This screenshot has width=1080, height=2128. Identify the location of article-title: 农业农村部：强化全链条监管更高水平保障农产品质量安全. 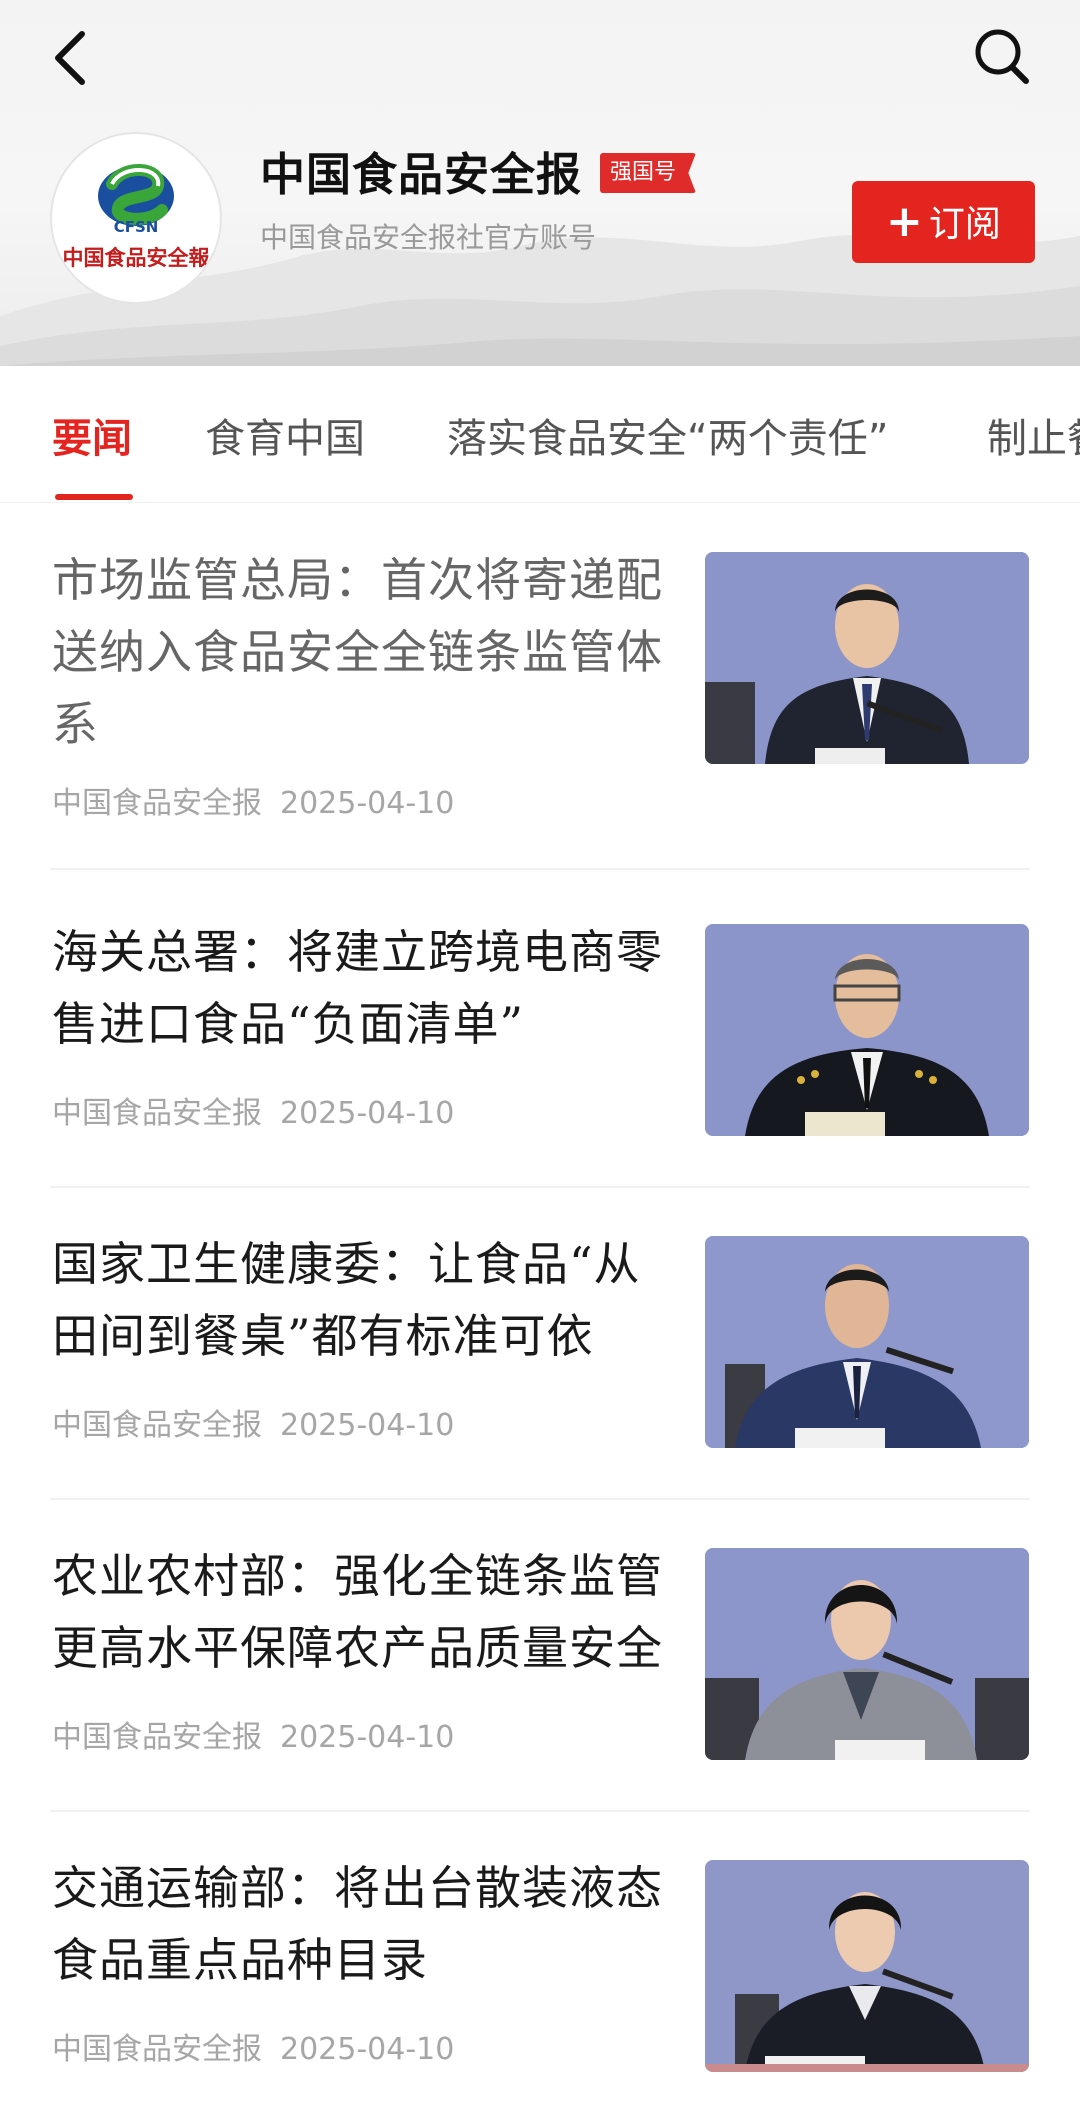
(357, 1612).